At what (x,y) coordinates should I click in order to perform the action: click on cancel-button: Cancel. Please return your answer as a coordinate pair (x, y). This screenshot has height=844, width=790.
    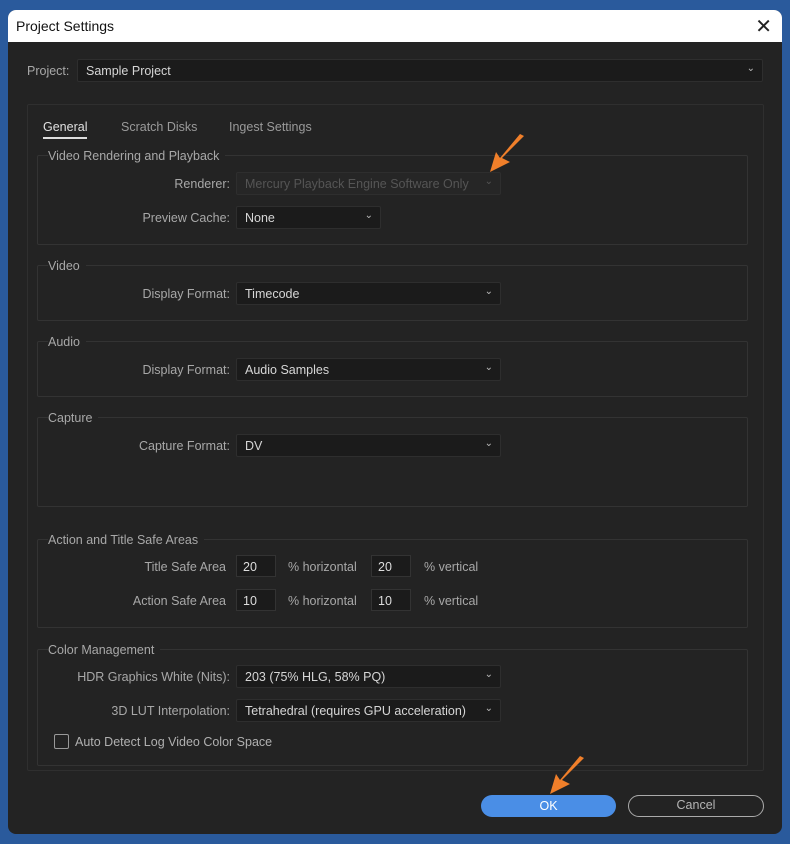
    Looking at the image, I should click on (696, 806).